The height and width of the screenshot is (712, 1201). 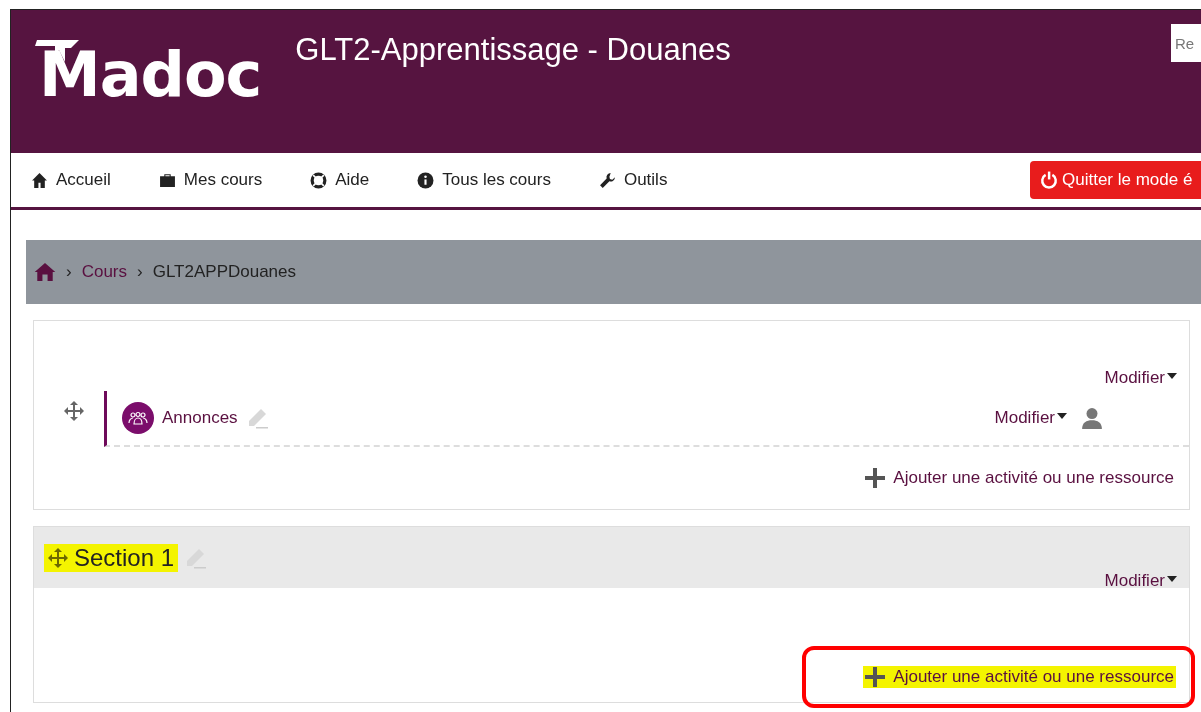 I want to click on lifebuoy-icon, so click(x=319, y=180).